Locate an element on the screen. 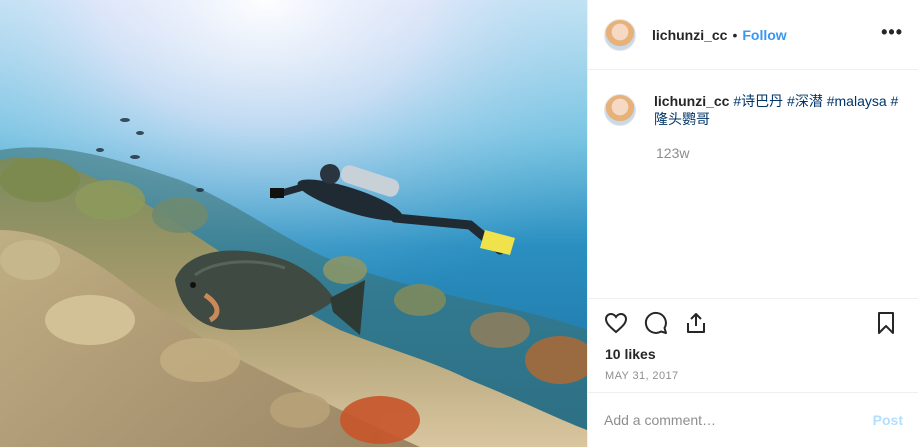 Image resolution: width=918 pixels, height=447 pixels. caption: lichunzi_cc #诗巴丹 #深潜 #malaysa #隆头鹦哥 is located at coordinates (754, 110).